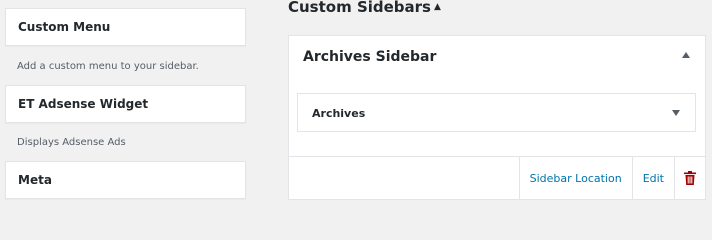 This screenshot has height=240, width=712. What do you see at coordinates (71, 142) in the screenshot?
I see `widget-description: Displays Adsense Ads` at bounding box center [71, 142].